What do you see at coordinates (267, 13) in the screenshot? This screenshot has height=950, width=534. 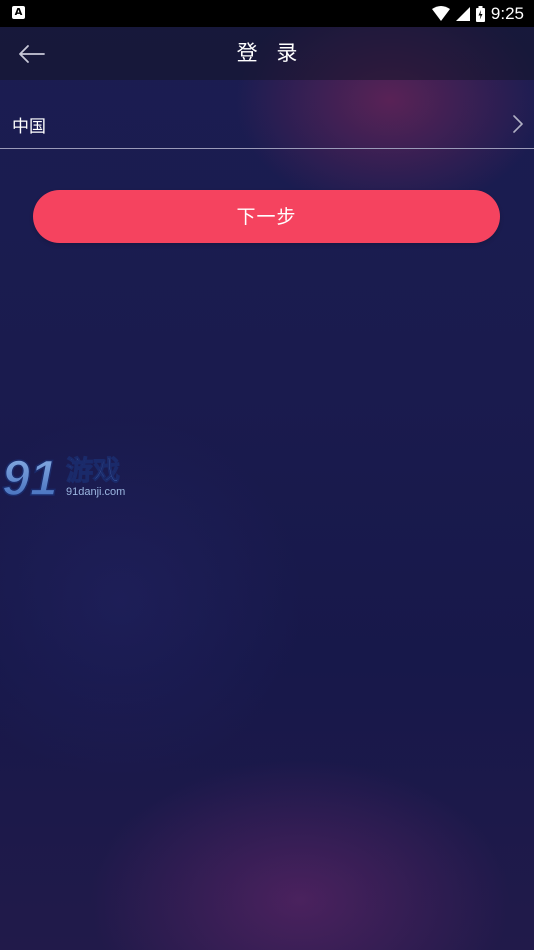 I see `status-bar: A 9:25` at bounding box center [267, 13].